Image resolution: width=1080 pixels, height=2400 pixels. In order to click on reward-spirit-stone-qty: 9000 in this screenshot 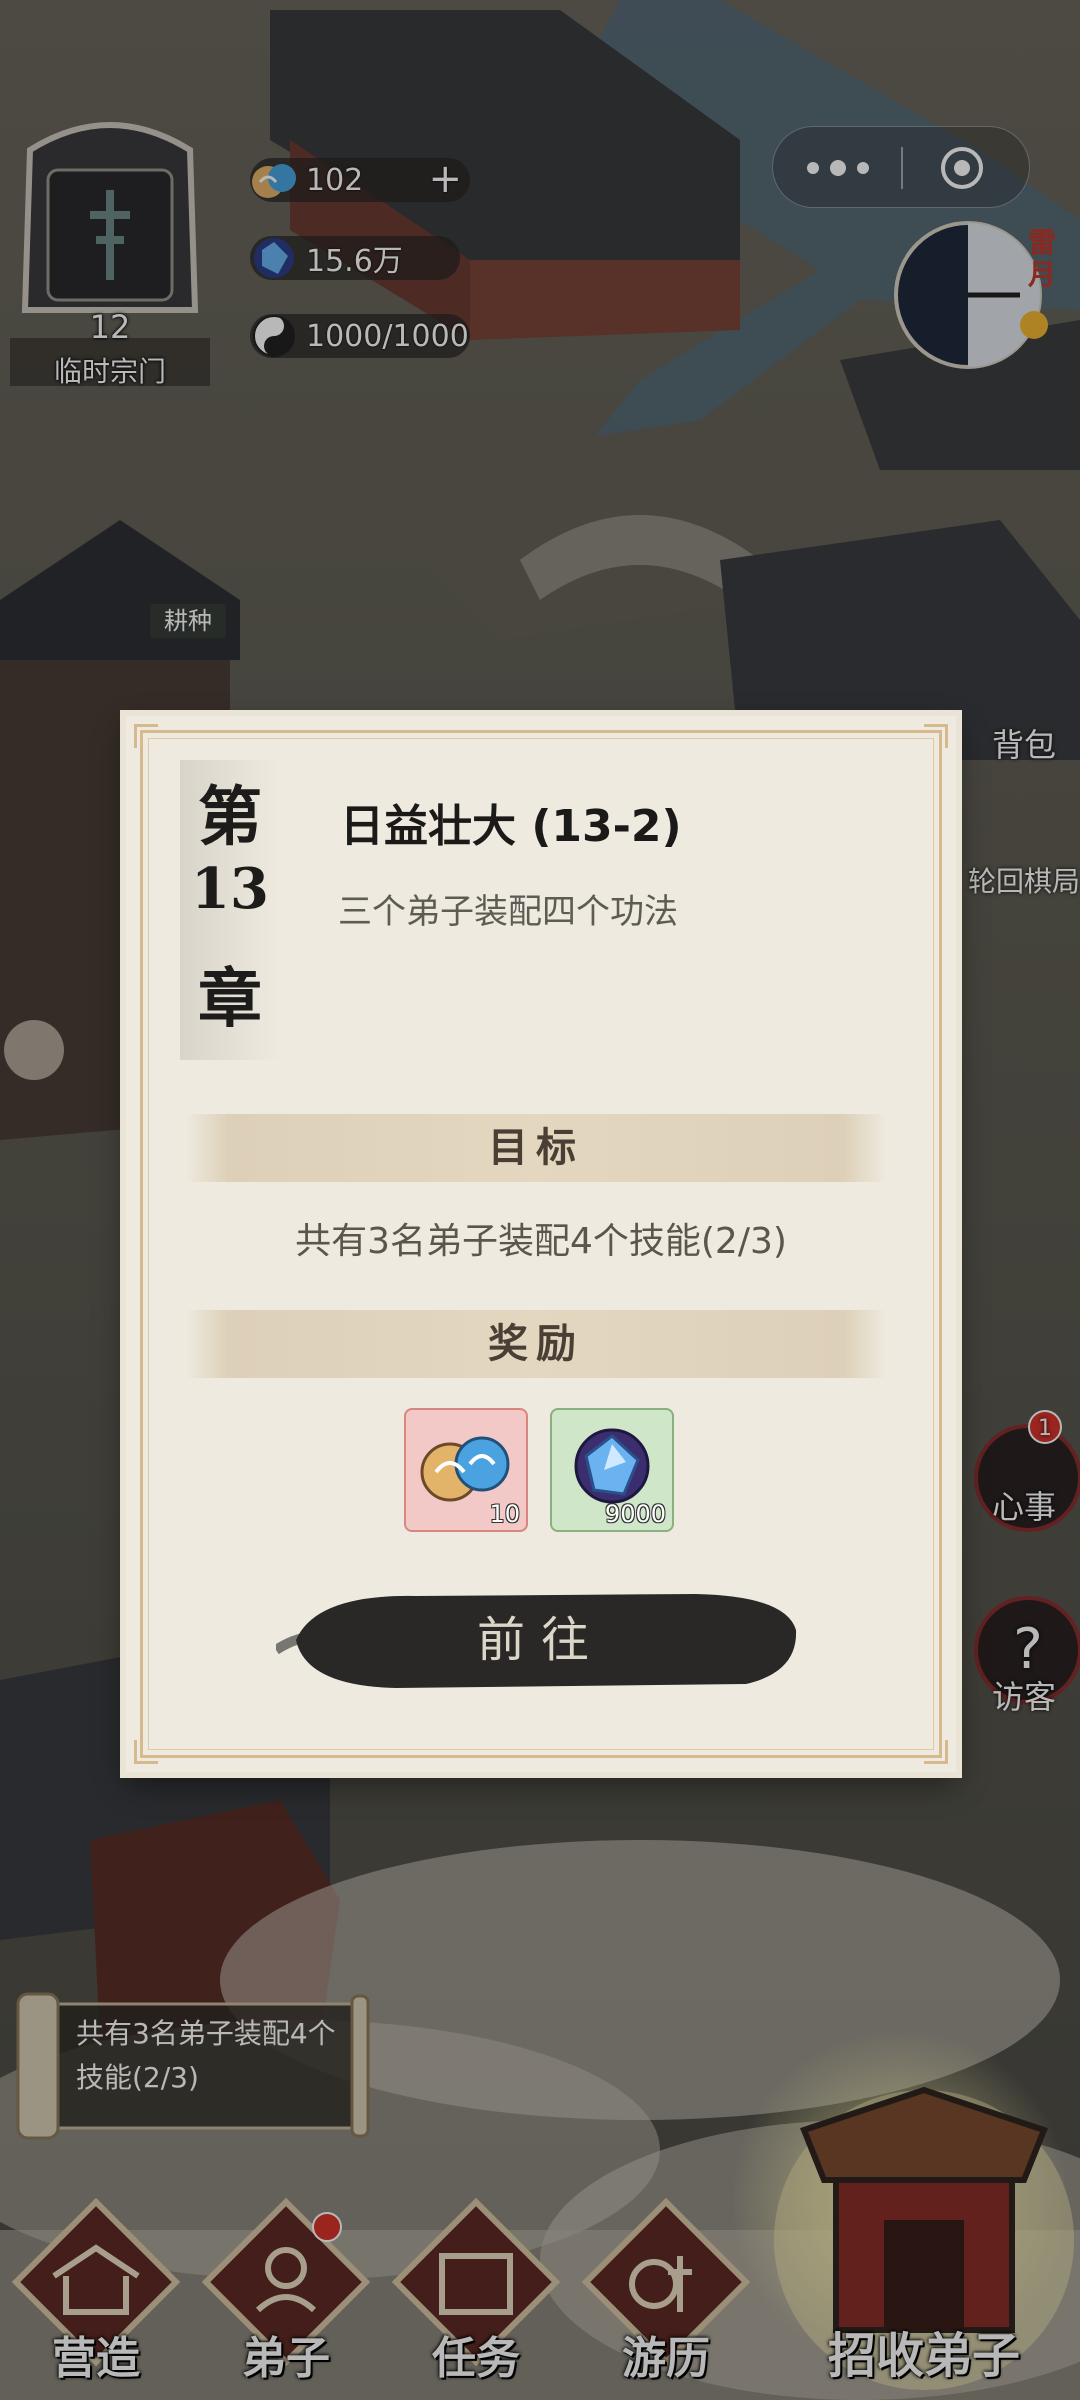, I will do `click(635, 1514)`.